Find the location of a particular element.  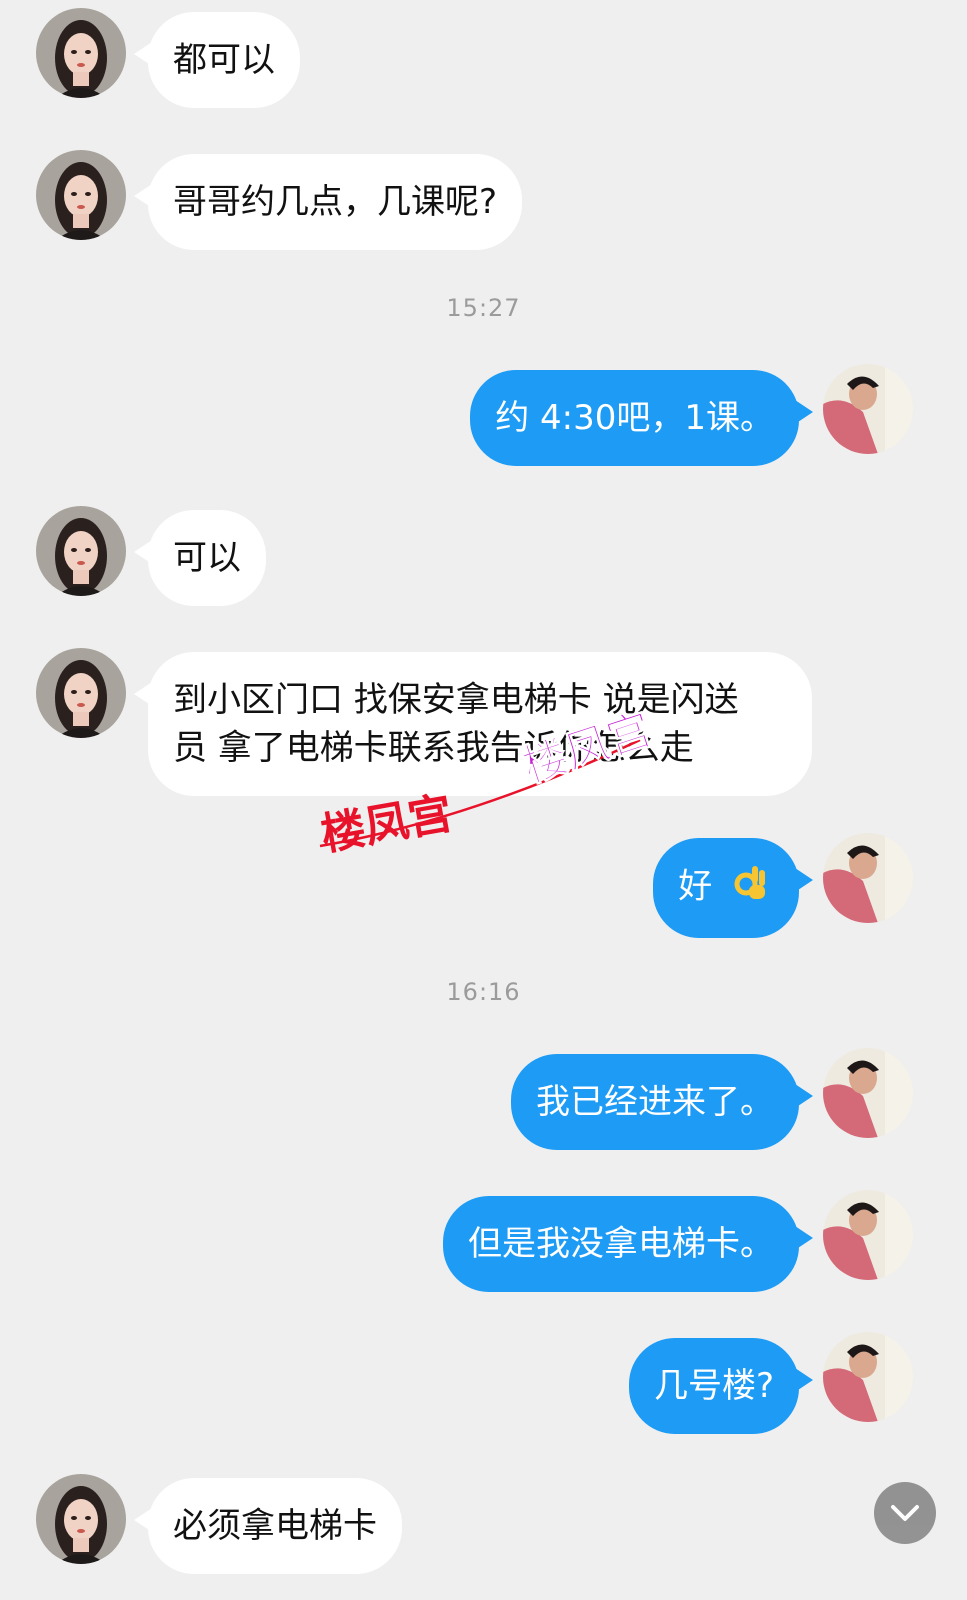

chevron-down-icon is located at coordinates (905, 1513).